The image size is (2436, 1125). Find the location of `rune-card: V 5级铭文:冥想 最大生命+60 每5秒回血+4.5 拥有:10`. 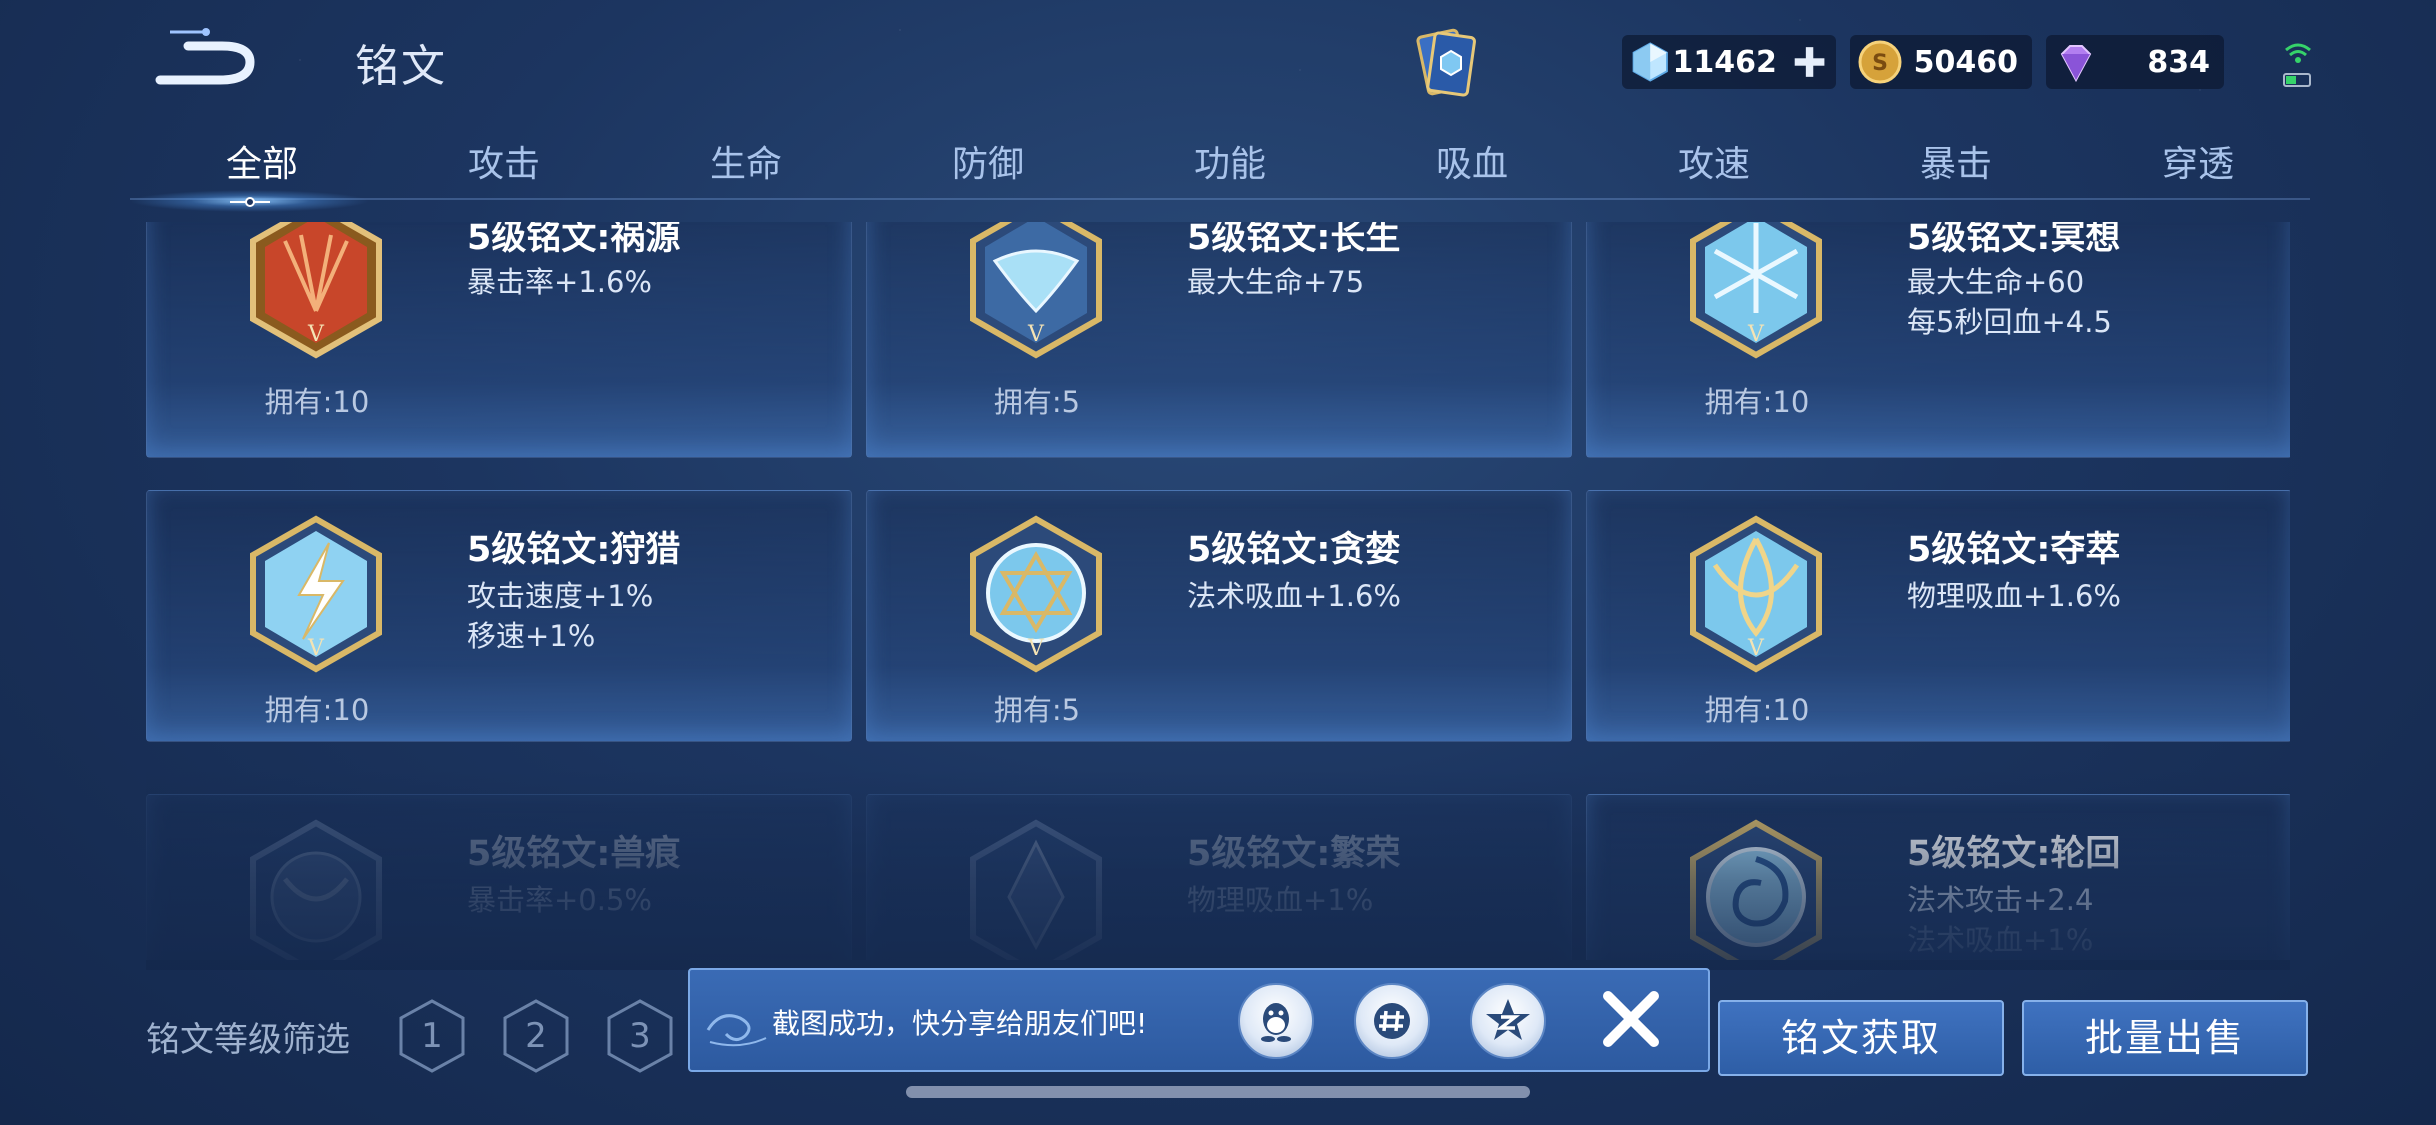

rune-card: V 5级铭文:冥想 最大生命+60 每5秒回血+4.5 拥有:10 is located at coordinates (1938, 340).